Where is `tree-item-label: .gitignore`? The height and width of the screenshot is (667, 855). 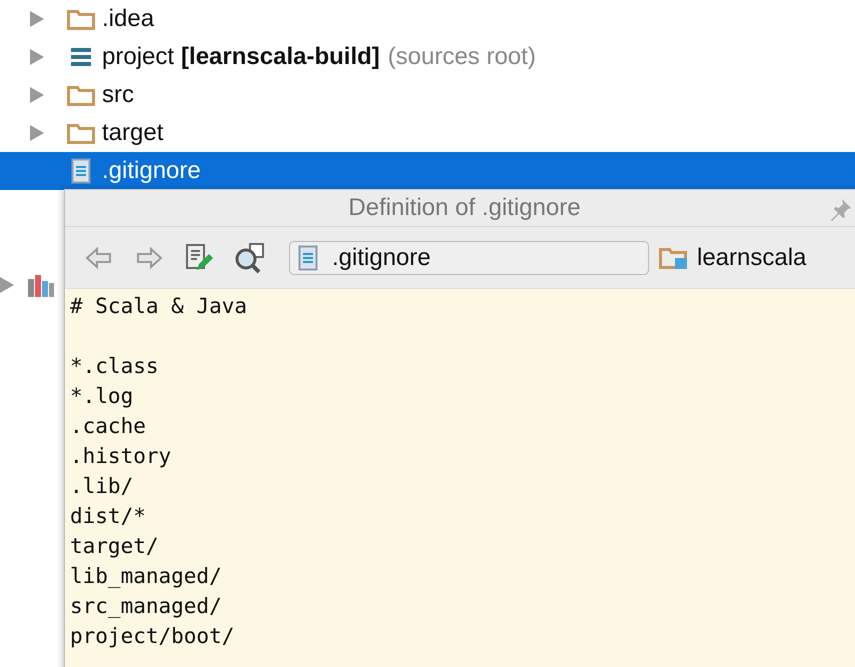 tree-item-label: .gitignore is located at coordinates (151, 171).